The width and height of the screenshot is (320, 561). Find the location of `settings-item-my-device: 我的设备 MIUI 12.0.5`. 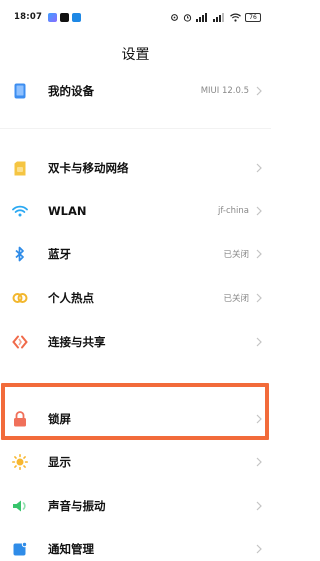

settings-item-my-device: 我的设备 MIUI 12.0.5 is located at coordinates (135, 91).